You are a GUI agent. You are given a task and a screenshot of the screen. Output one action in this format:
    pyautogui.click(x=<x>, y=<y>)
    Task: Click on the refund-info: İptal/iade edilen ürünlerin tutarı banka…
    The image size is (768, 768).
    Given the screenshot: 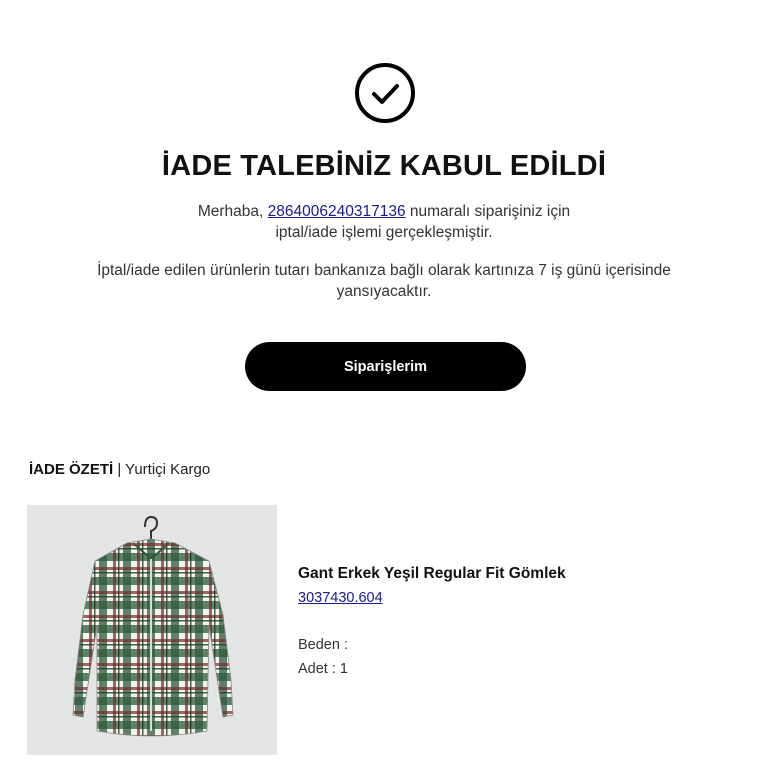 What is the action you would take?
    pyautogui.click(x=384, y=281)
    